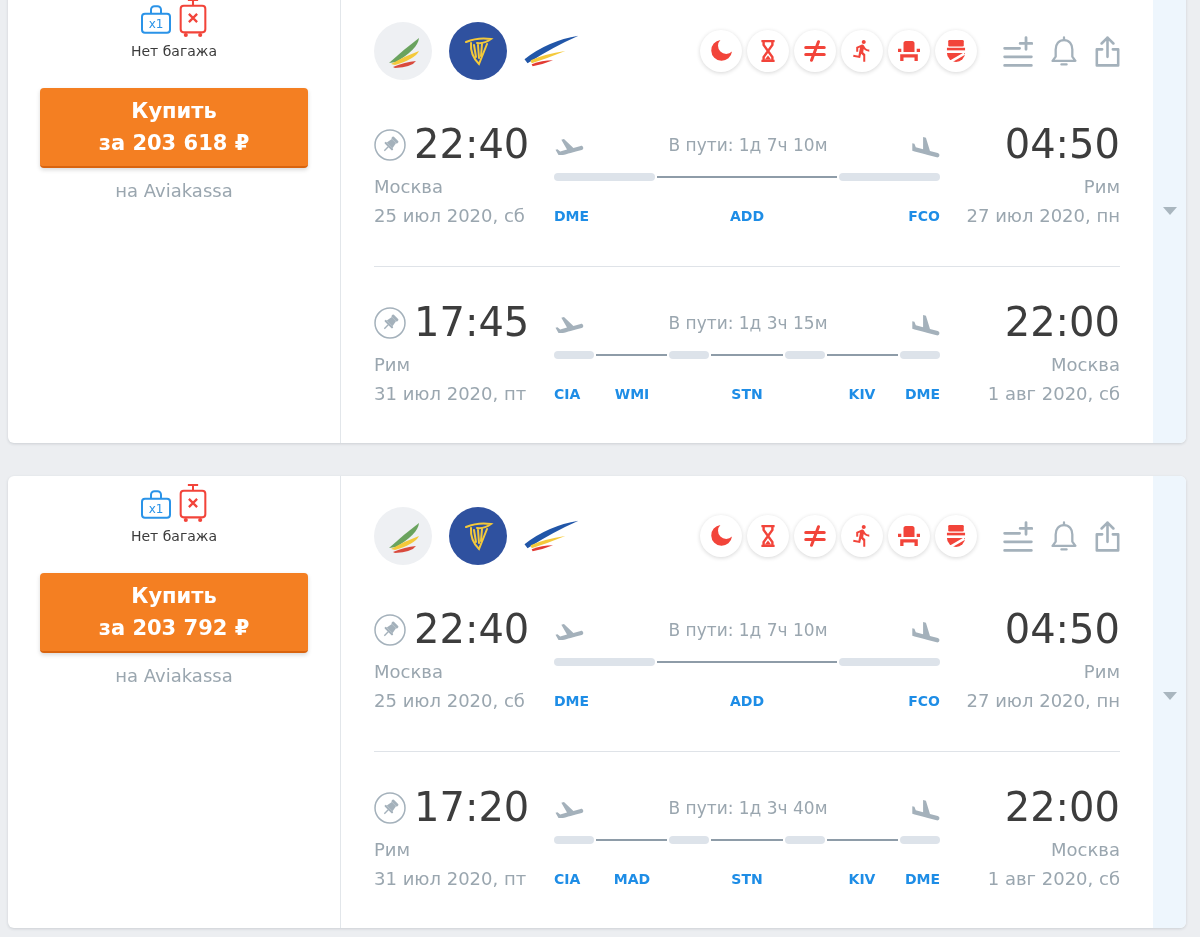 The height and width of the screenshot is (937, 1200). Describe the element at coordinates (748, 323) in the screenshot. I see `travel-duration: В пути: 1д 3ч 15м` at that location.